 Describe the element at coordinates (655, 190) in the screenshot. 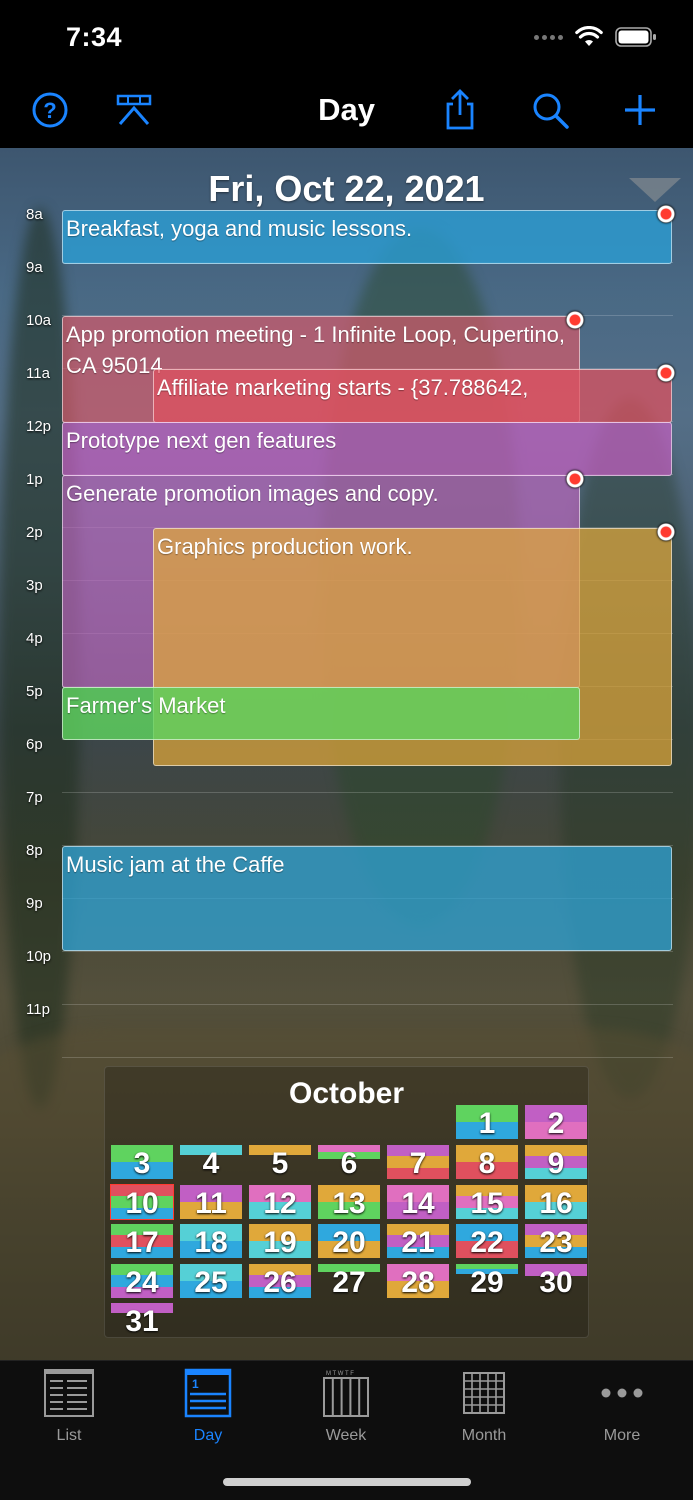

I see `dropdown-triangle-icon` at that location.